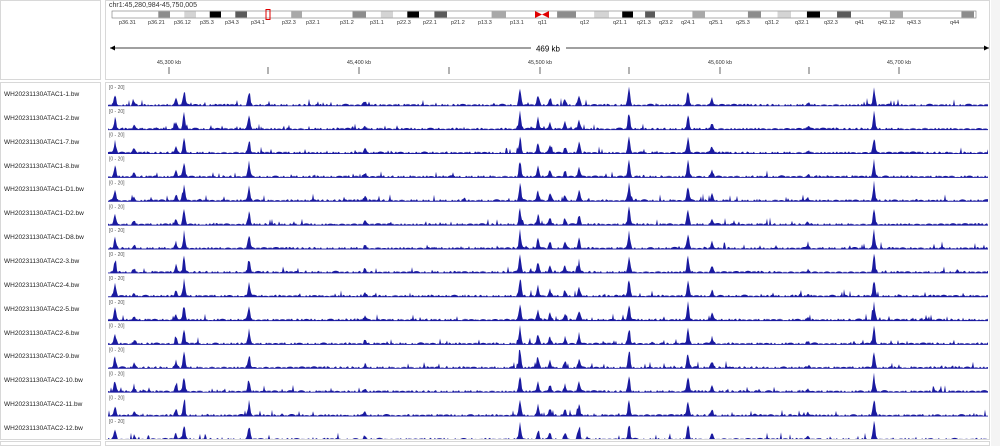 The height and width of the screenshot is (446, 1000). What do you see at coordinates (112, 48) in the screenshot?
I see `span-arrow-left` at bounding box center [112, 48].